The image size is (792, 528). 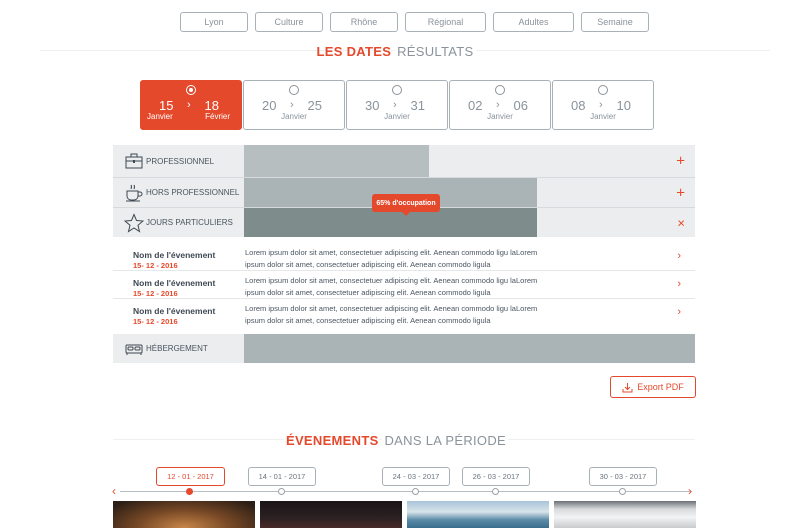 What do you see at coordinates (331, 440) in the screenshot?
I see `events-title-highlight: ÉVENEMENTS` at bounding box center [331, 440].